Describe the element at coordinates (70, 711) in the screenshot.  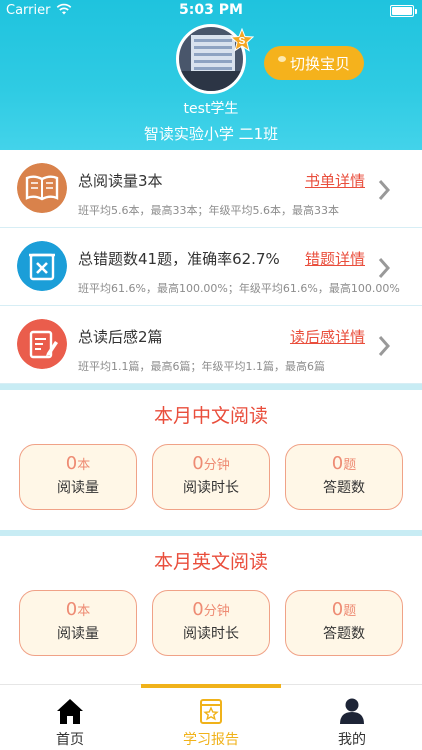
I see `home-icon` at that location.